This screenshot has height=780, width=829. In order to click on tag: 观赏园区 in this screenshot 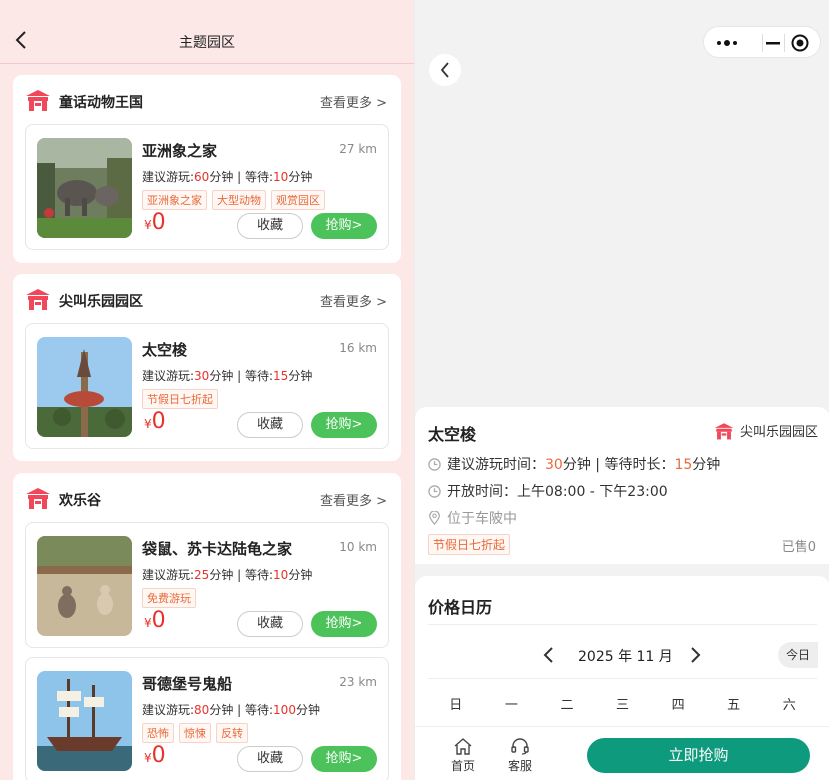, I will do `click(298, 200)`.